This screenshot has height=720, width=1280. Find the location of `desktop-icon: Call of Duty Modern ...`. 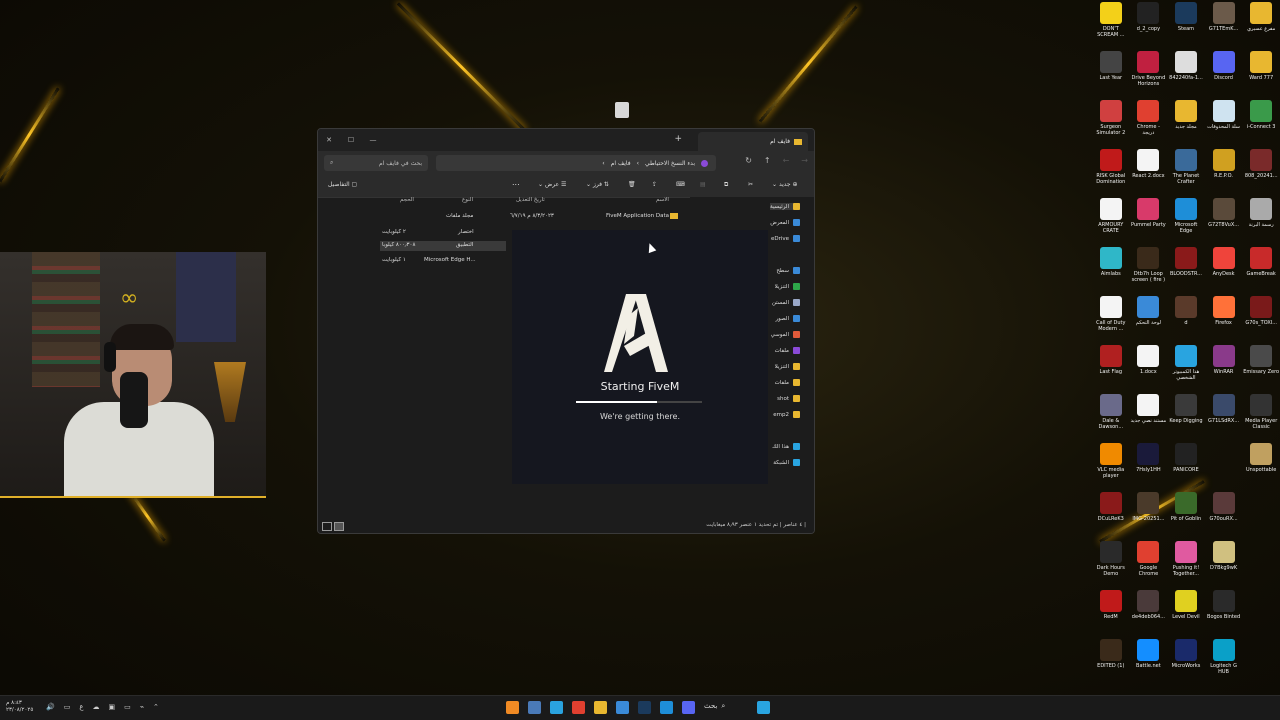

desktop-icon: Call of Duty Modern ... is located at coordinates (1111, 320).